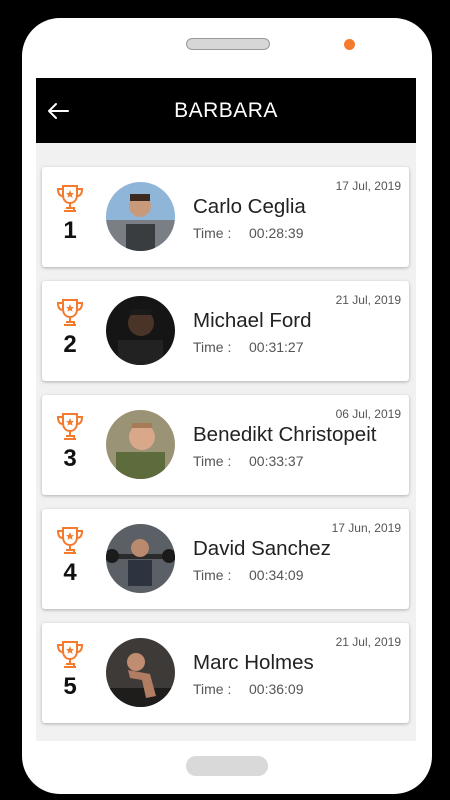 The height and width of the screenshot is (800, 450). Describe the element at coordinates (262, 548) in the screenshot. I see `athlete-name: David Sanchez` at that location.